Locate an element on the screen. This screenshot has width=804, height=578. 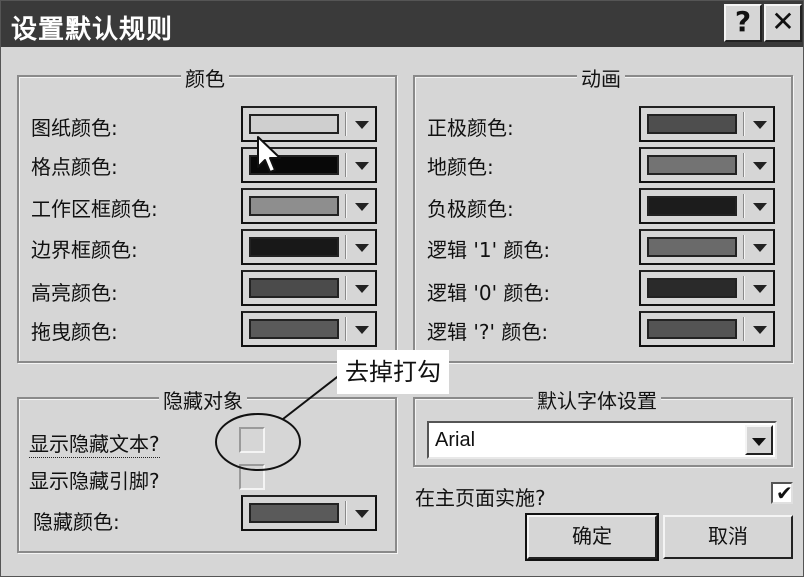
ground-color-picker is located at coordinates (707, 165).